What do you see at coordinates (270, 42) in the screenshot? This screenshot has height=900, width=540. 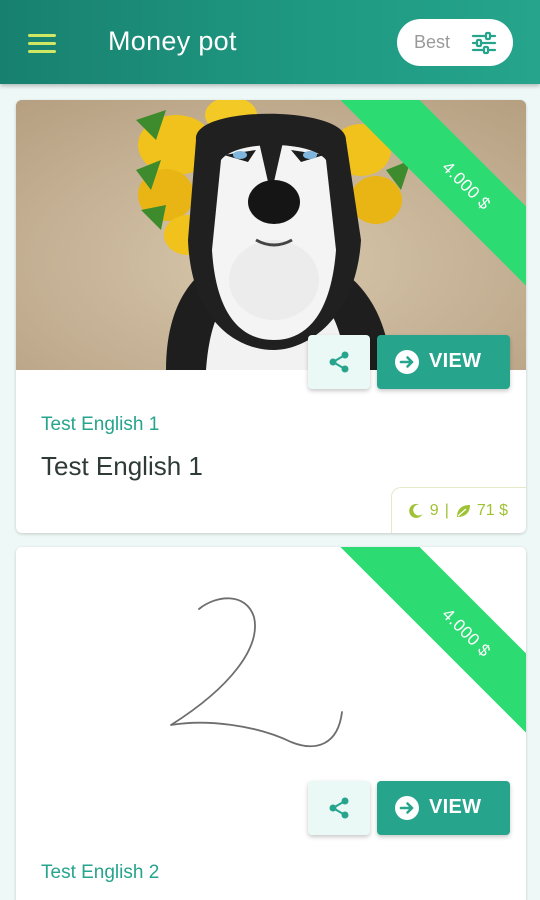 I see `app-bar: Money pot Best` at bounding box center [270, 42].